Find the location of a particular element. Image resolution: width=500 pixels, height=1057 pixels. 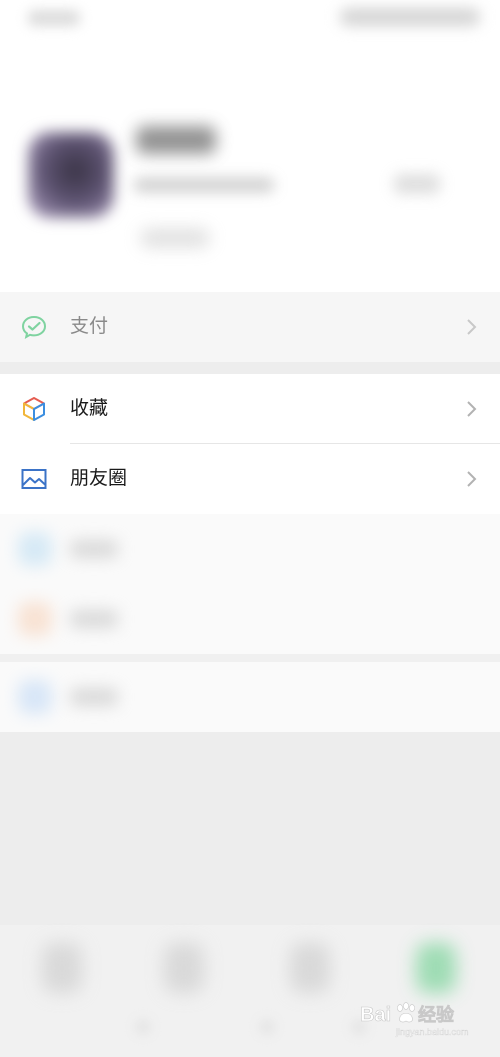

status-time is located at coordinates (54, 18).